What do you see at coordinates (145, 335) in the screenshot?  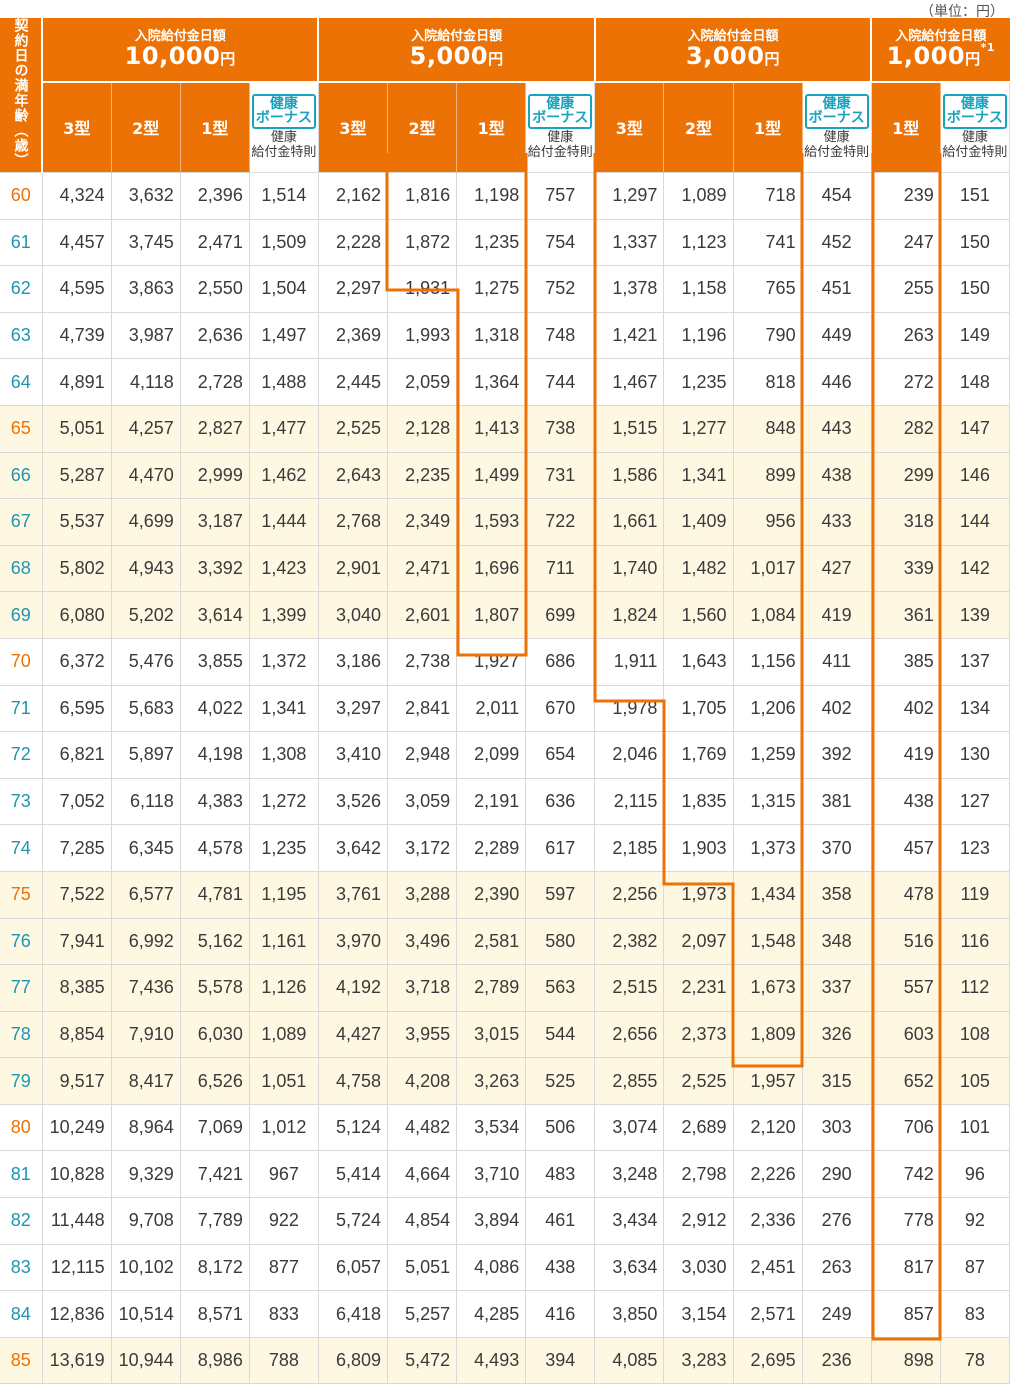 I see `premium-cell: 3,987` at bounding box center [145, 335].